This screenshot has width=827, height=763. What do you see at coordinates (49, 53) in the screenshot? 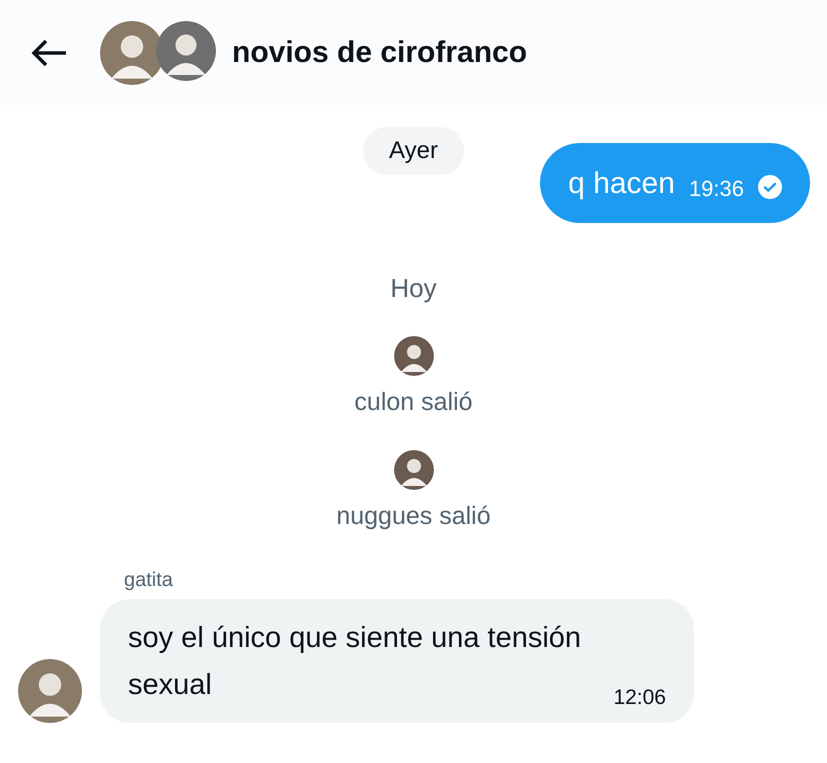
I see `back-arrow-icon` at bounding box center [49, 53].